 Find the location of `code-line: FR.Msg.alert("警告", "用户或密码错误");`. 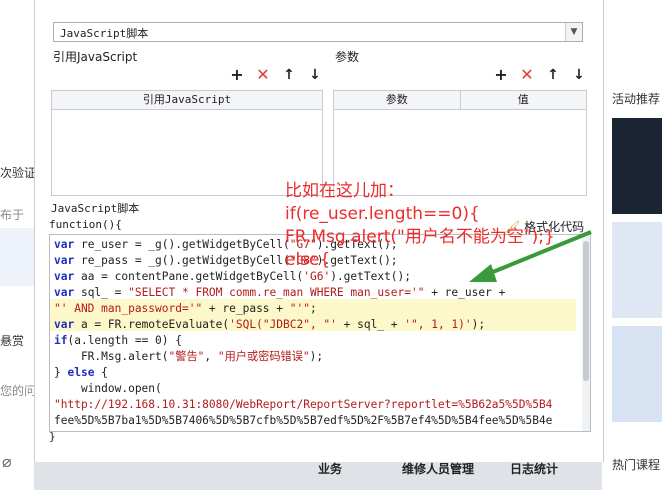

code-line: FR.Msg.alert("警告", "用户或密码错误"); is located at coordinates (189, 356).